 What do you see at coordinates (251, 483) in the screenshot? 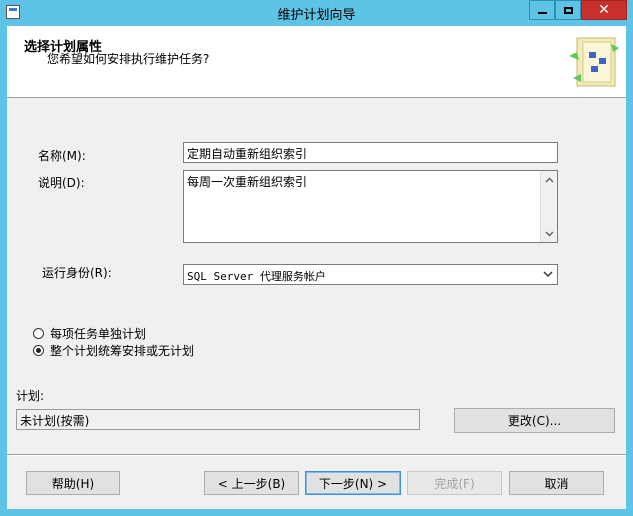
I see `back-button: < 上一步(B)` at bounding box center [251, 483].